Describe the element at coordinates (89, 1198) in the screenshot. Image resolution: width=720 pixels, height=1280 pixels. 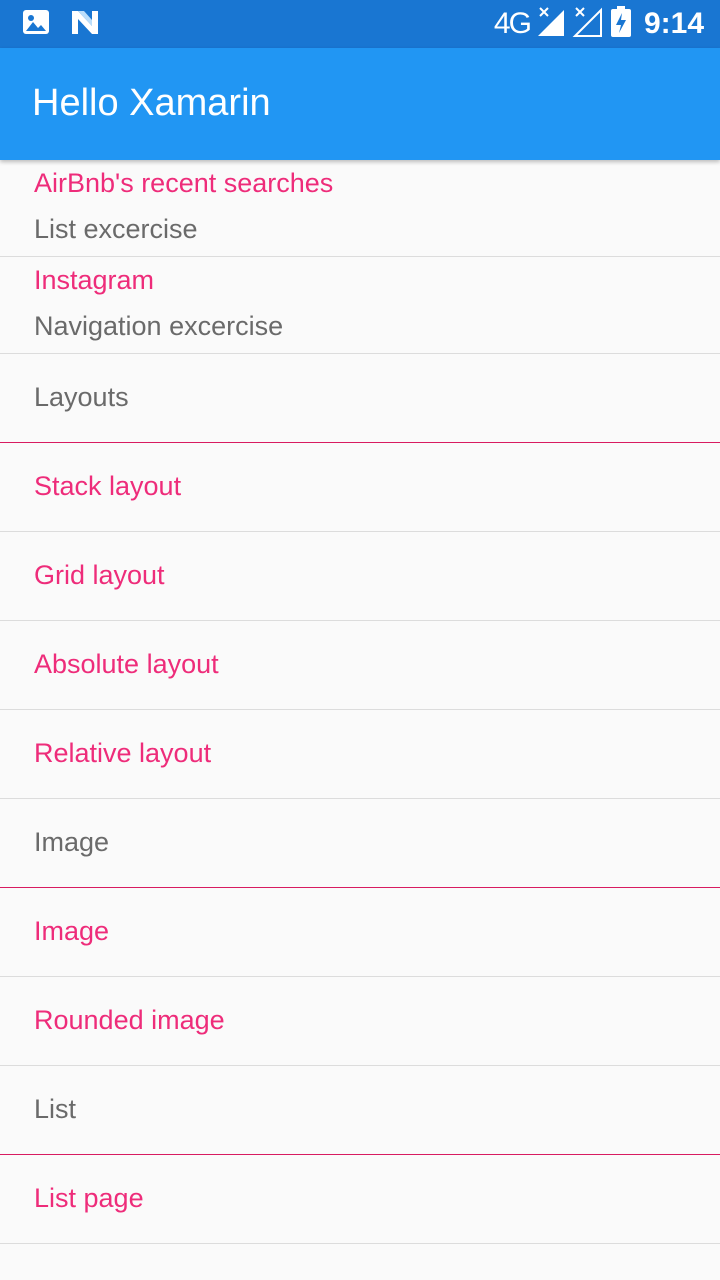
I see `list-item-title: List page` at that location.